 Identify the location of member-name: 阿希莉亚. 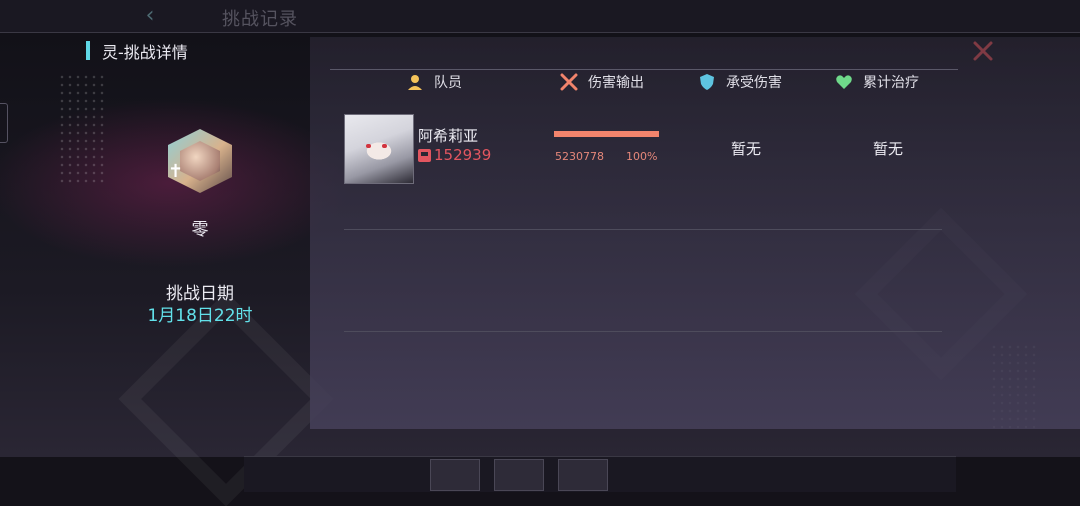
(448, 136).